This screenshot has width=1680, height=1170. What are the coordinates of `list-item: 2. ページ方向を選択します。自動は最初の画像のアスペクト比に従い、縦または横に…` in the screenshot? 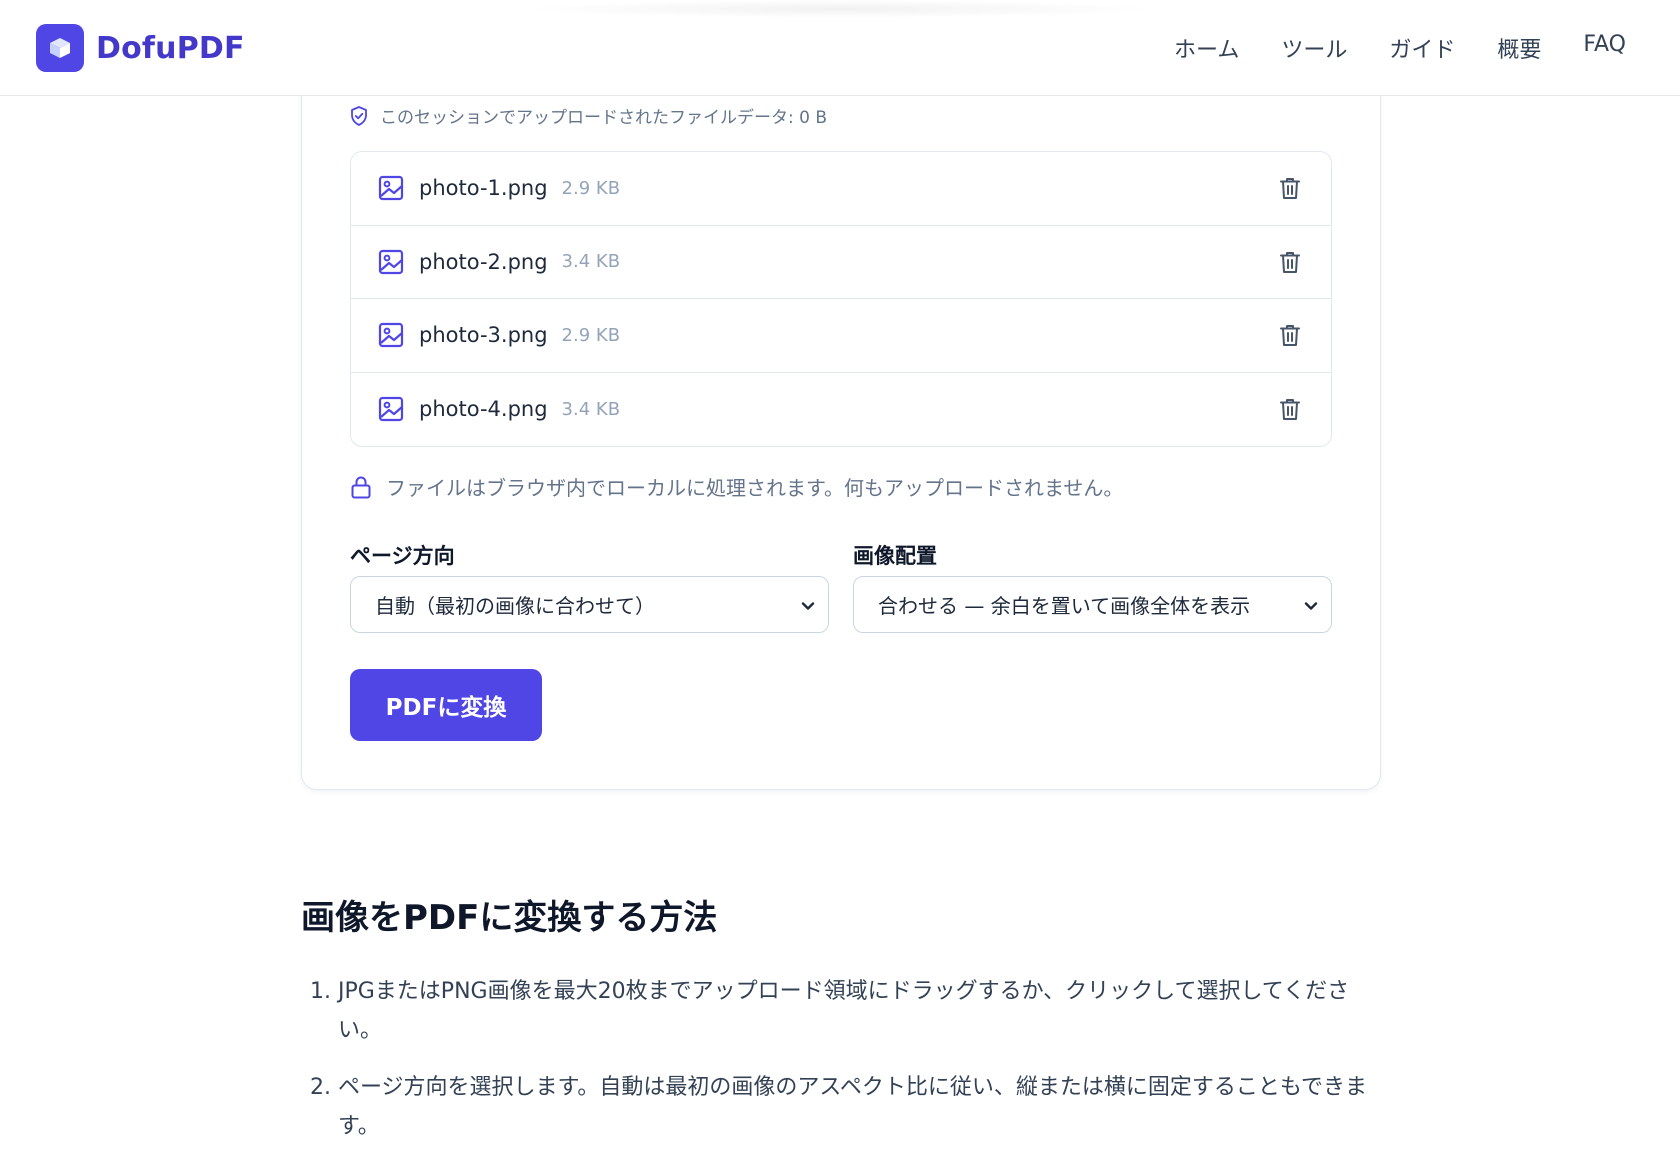 It's located at (850, 1107).